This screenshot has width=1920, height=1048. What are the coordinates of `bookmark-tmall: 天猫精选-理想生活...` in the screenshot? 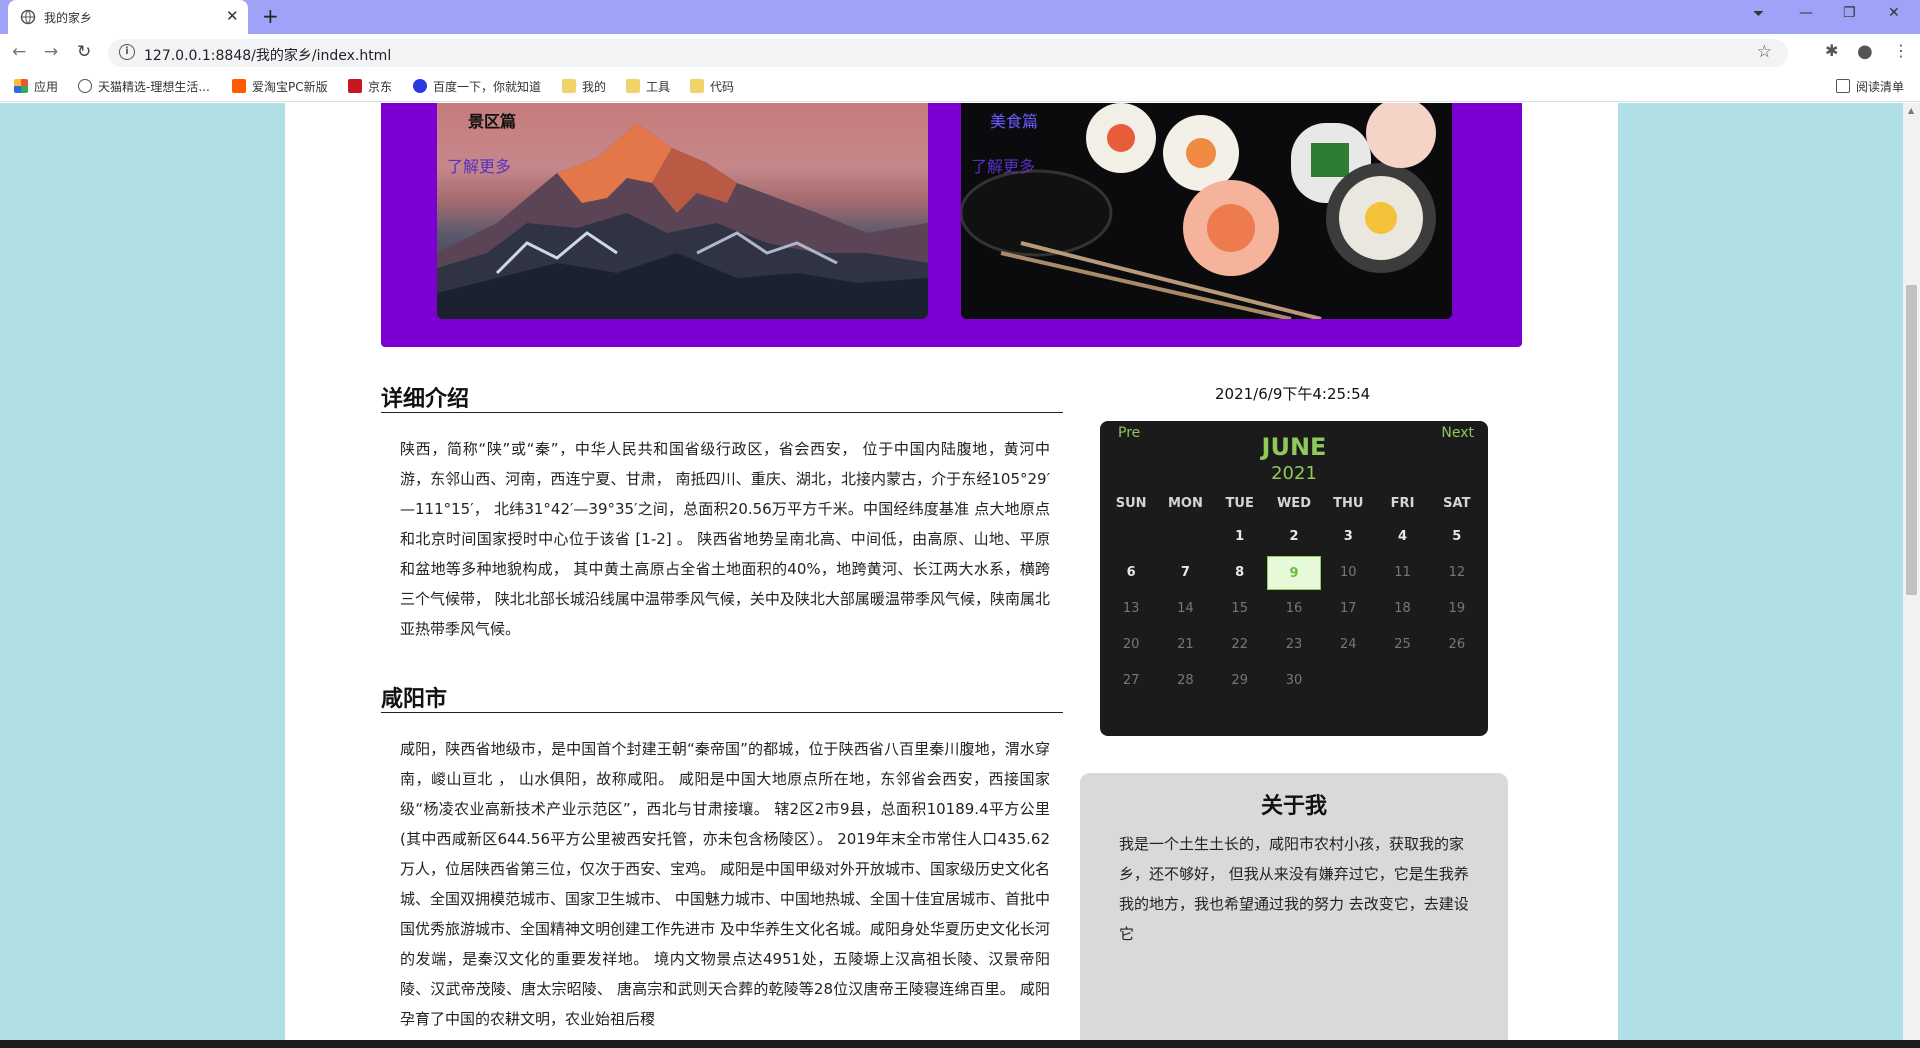 It's located at (144, 86).